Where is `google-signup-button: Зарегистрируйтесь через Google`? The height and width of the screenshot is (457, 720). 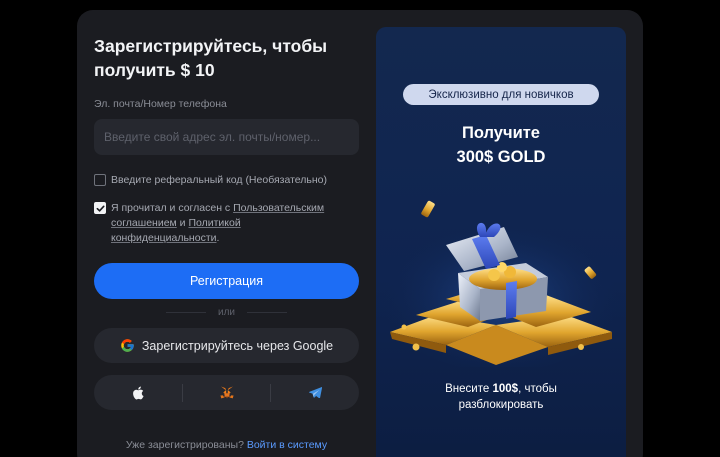 google-signup-button: Зарегистрируйтесь через Google is located at coordinates (226, 345).